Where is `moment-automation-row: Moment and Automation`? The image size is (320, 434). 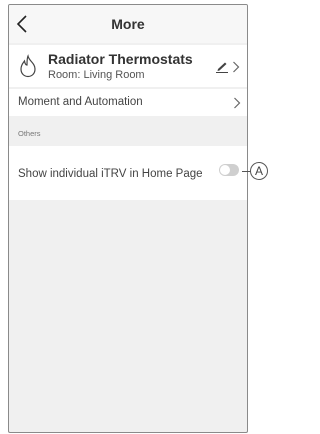 moment-automation-row: Moment and Automation is located at coordinates (128, 102).